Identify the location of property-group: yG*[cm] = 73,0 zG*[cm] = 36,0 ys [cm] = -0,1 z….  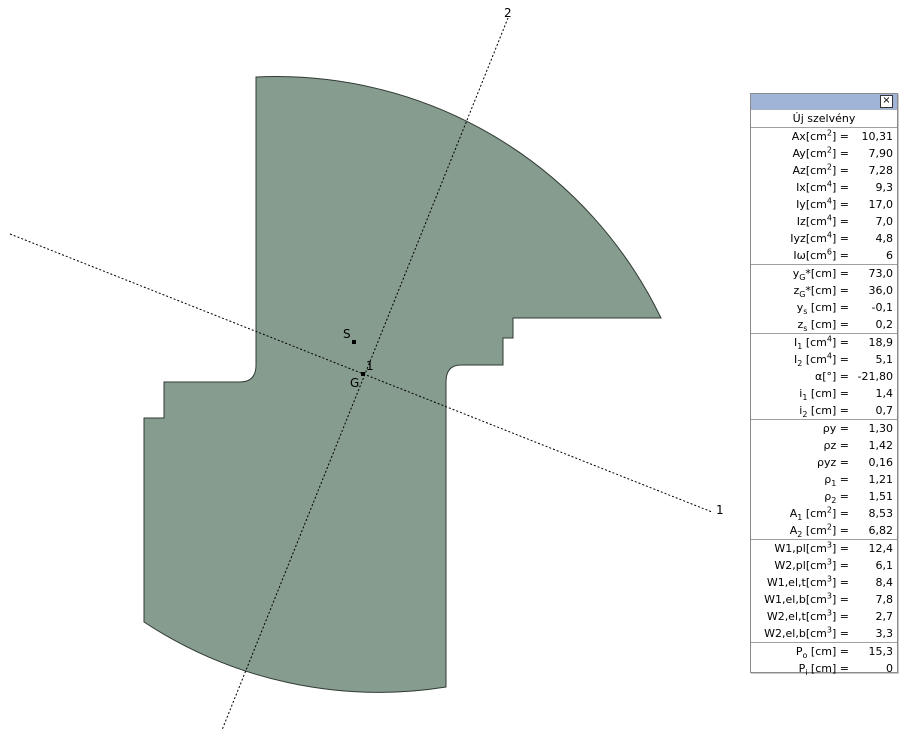
(824, 299).